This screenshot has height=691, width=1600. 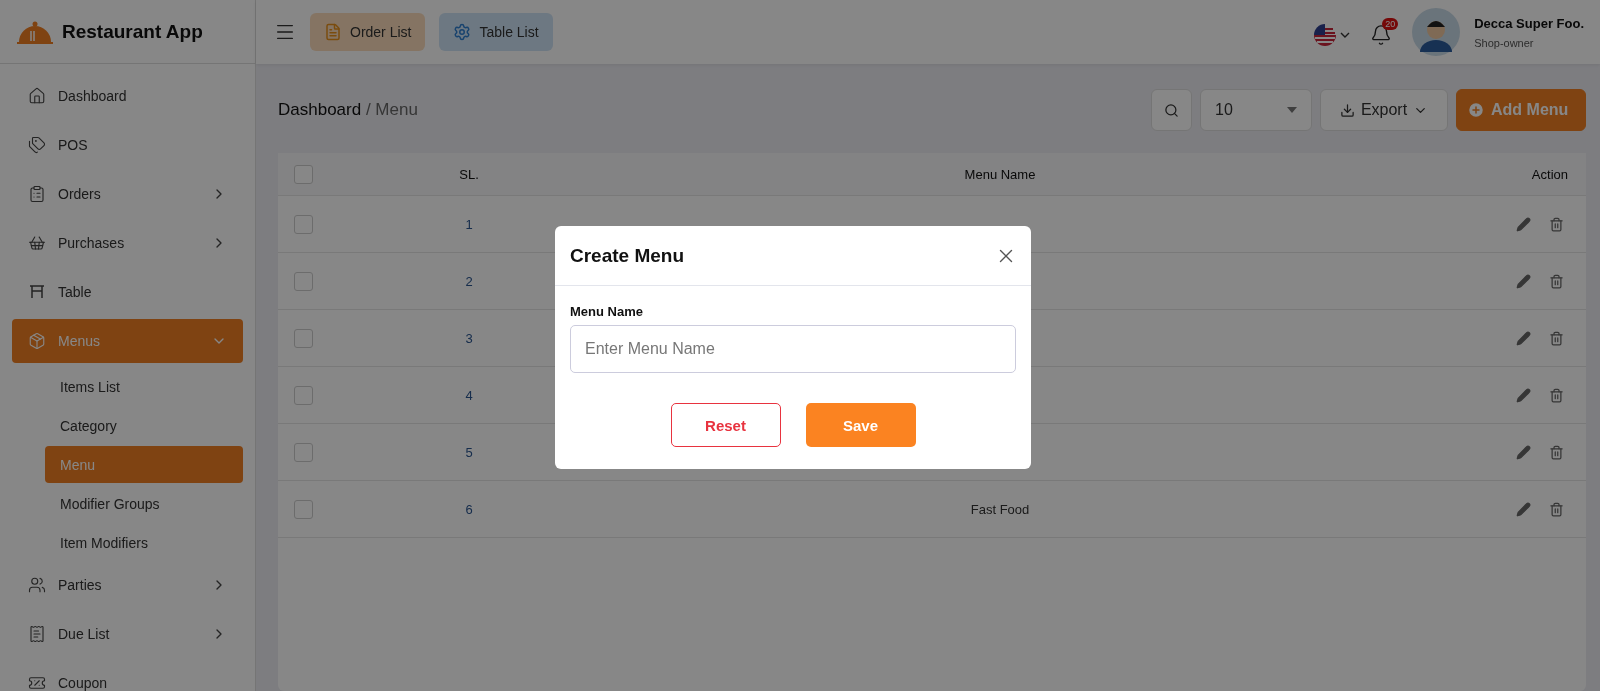 I want to click on notification-count: 20, so click(x=1390, y=24).